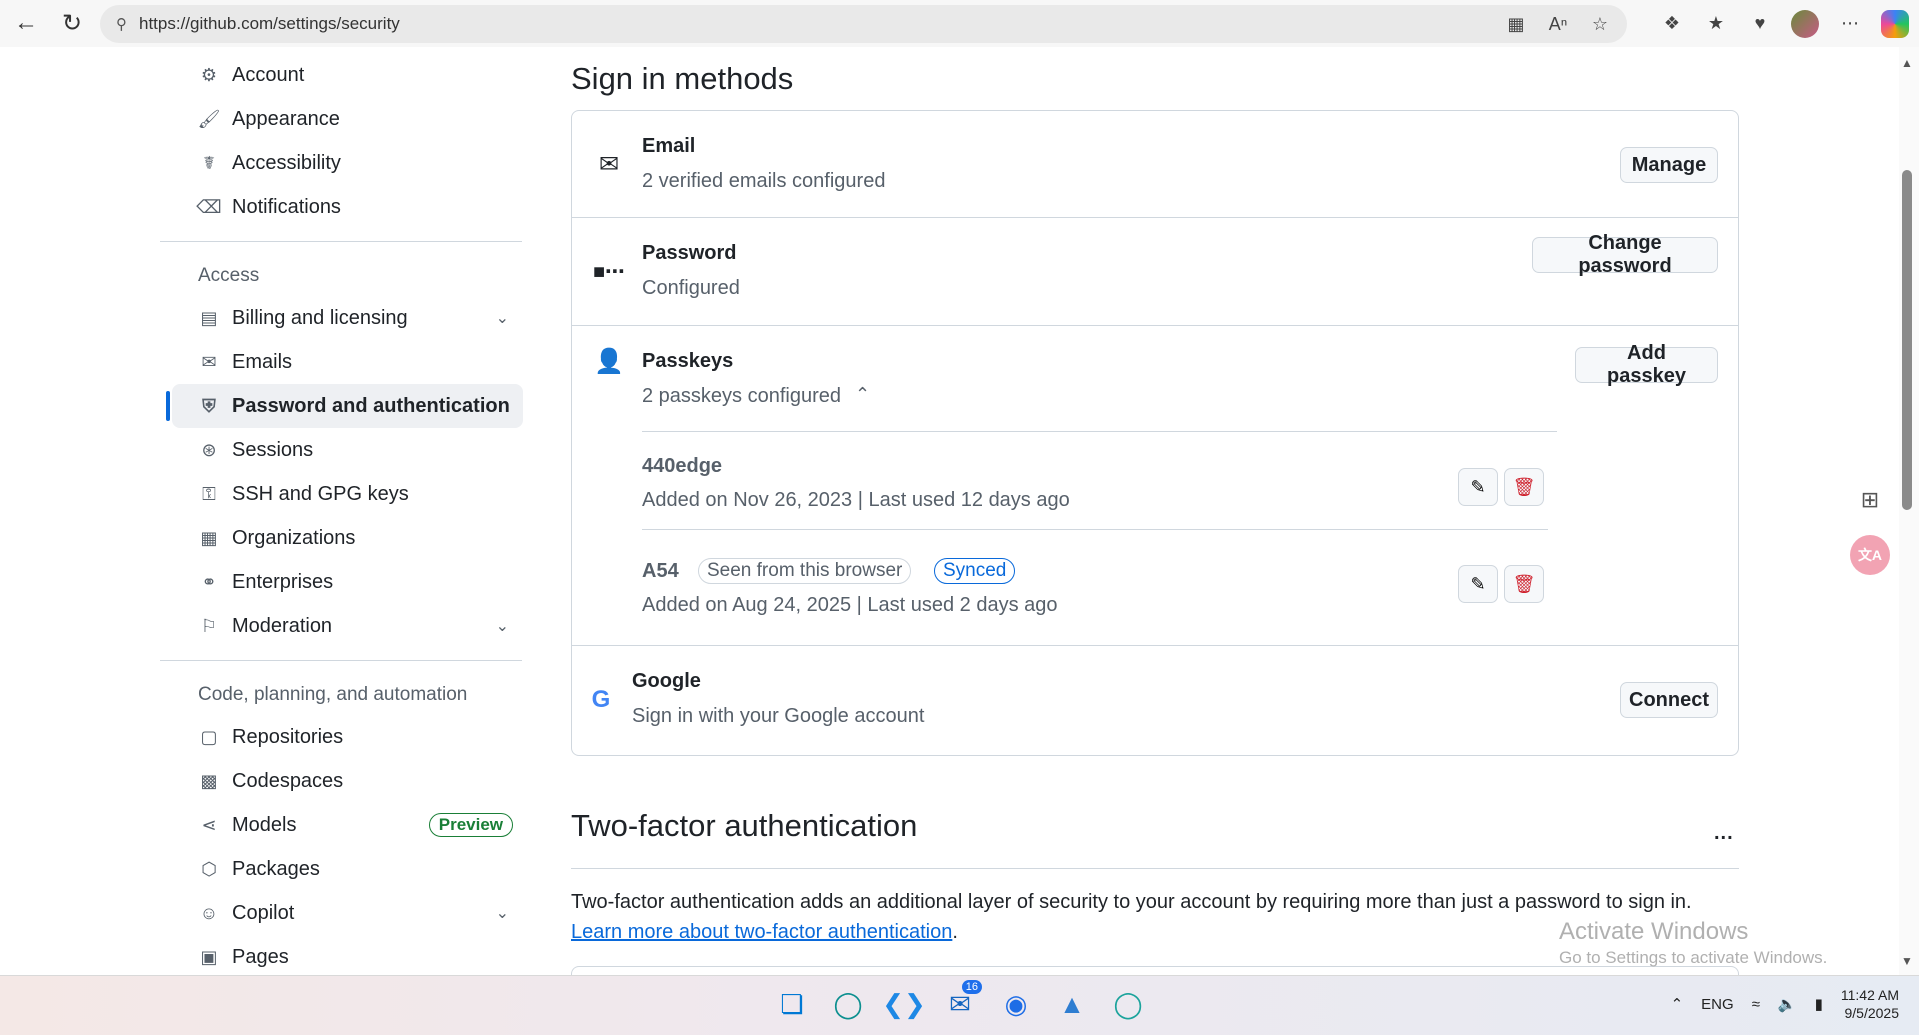 Image resolution: width=1919 pixels, height=1035 pixels. Describe the element at coordinates (341, 660) in the screenshot. I see `sidebar-divider` at that location.